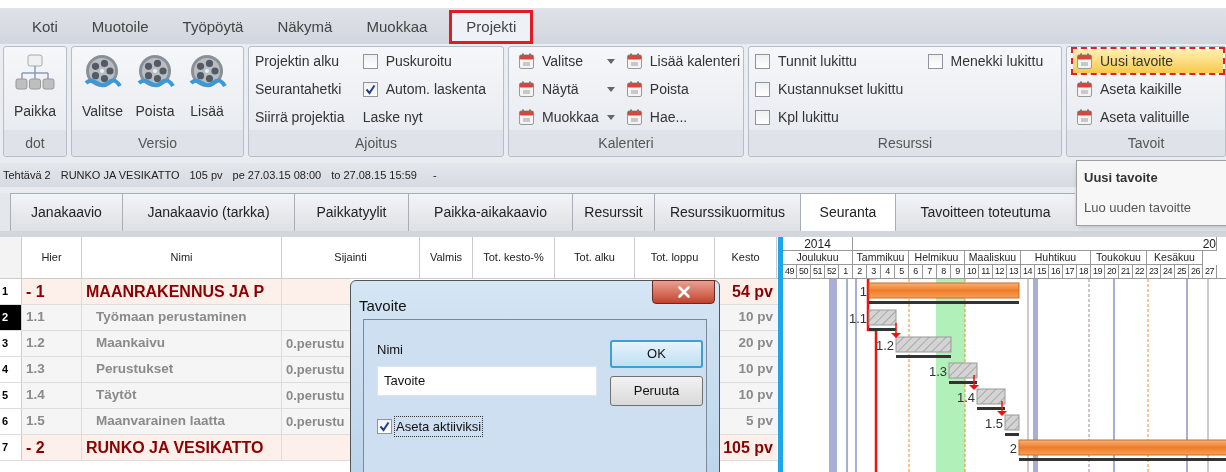  What do you see at coordinates (985, 212) in the screenshot?
I see `view-tab: Tavoitteen toteutuma` at bounding box center [985, 212].